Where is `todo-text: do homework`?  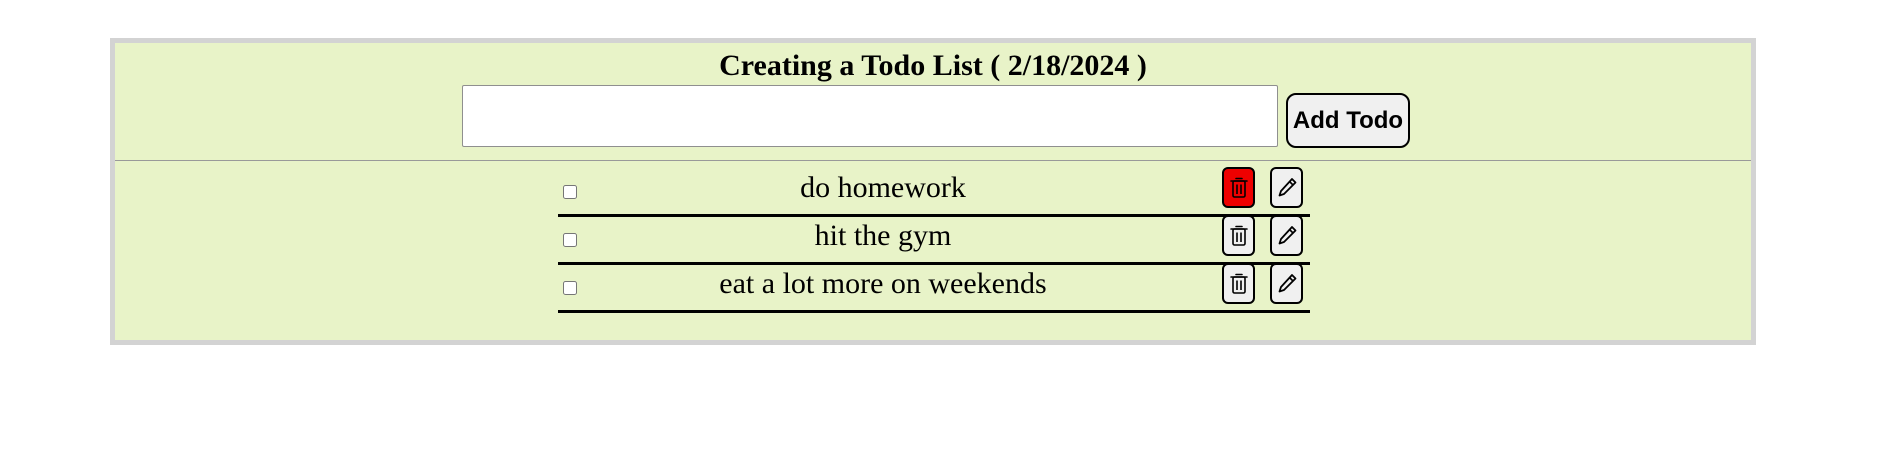
todo-text: do homework is located at coordinates (883, 187).